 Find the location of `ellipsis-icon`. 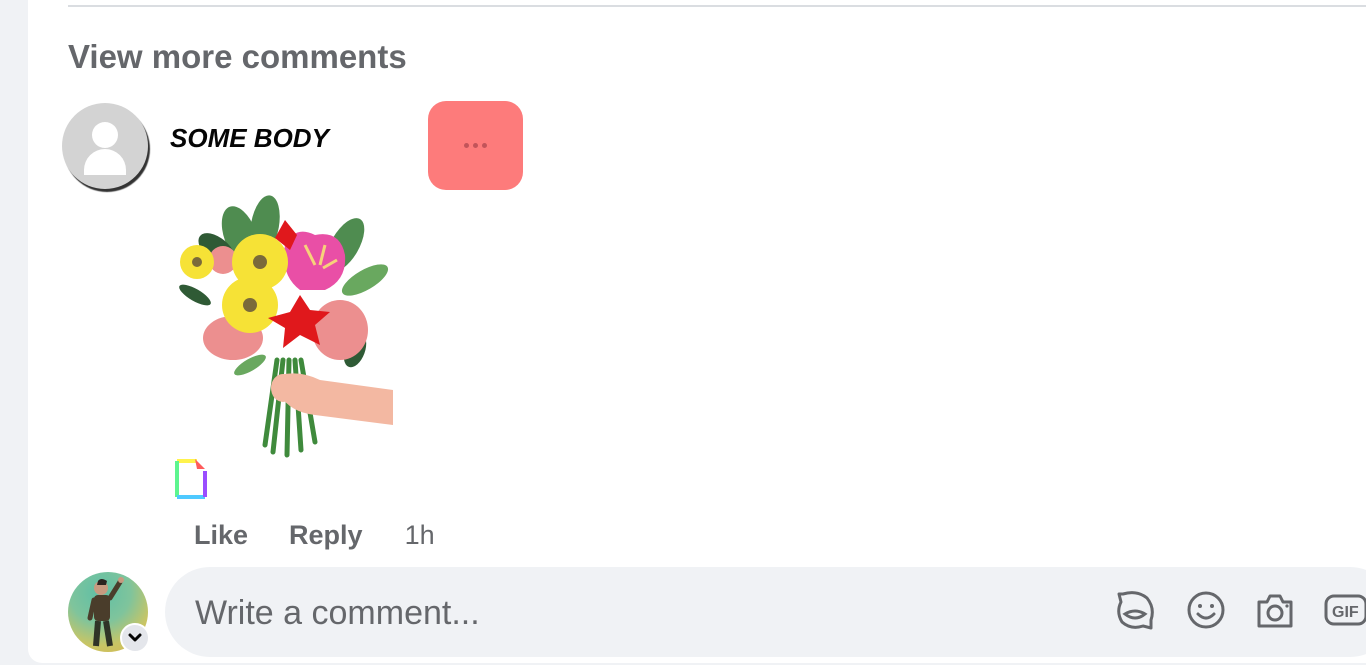

ellipsis-icon is located at coordinates (475, 145).